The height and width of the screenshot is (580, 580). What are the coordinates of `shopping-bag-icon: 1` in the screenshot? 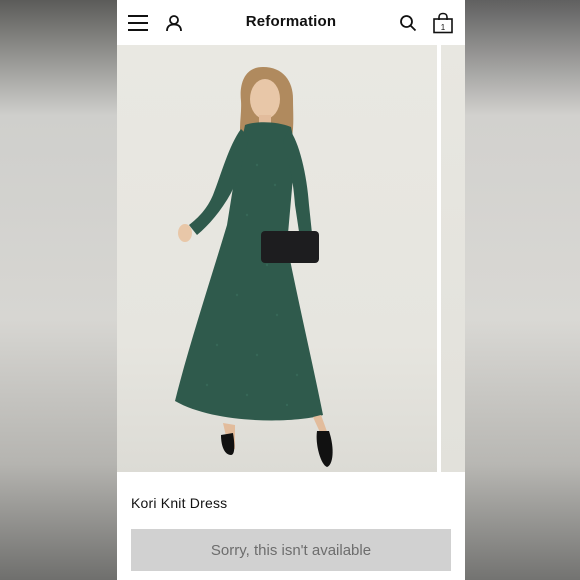 It's located at (443, 23).